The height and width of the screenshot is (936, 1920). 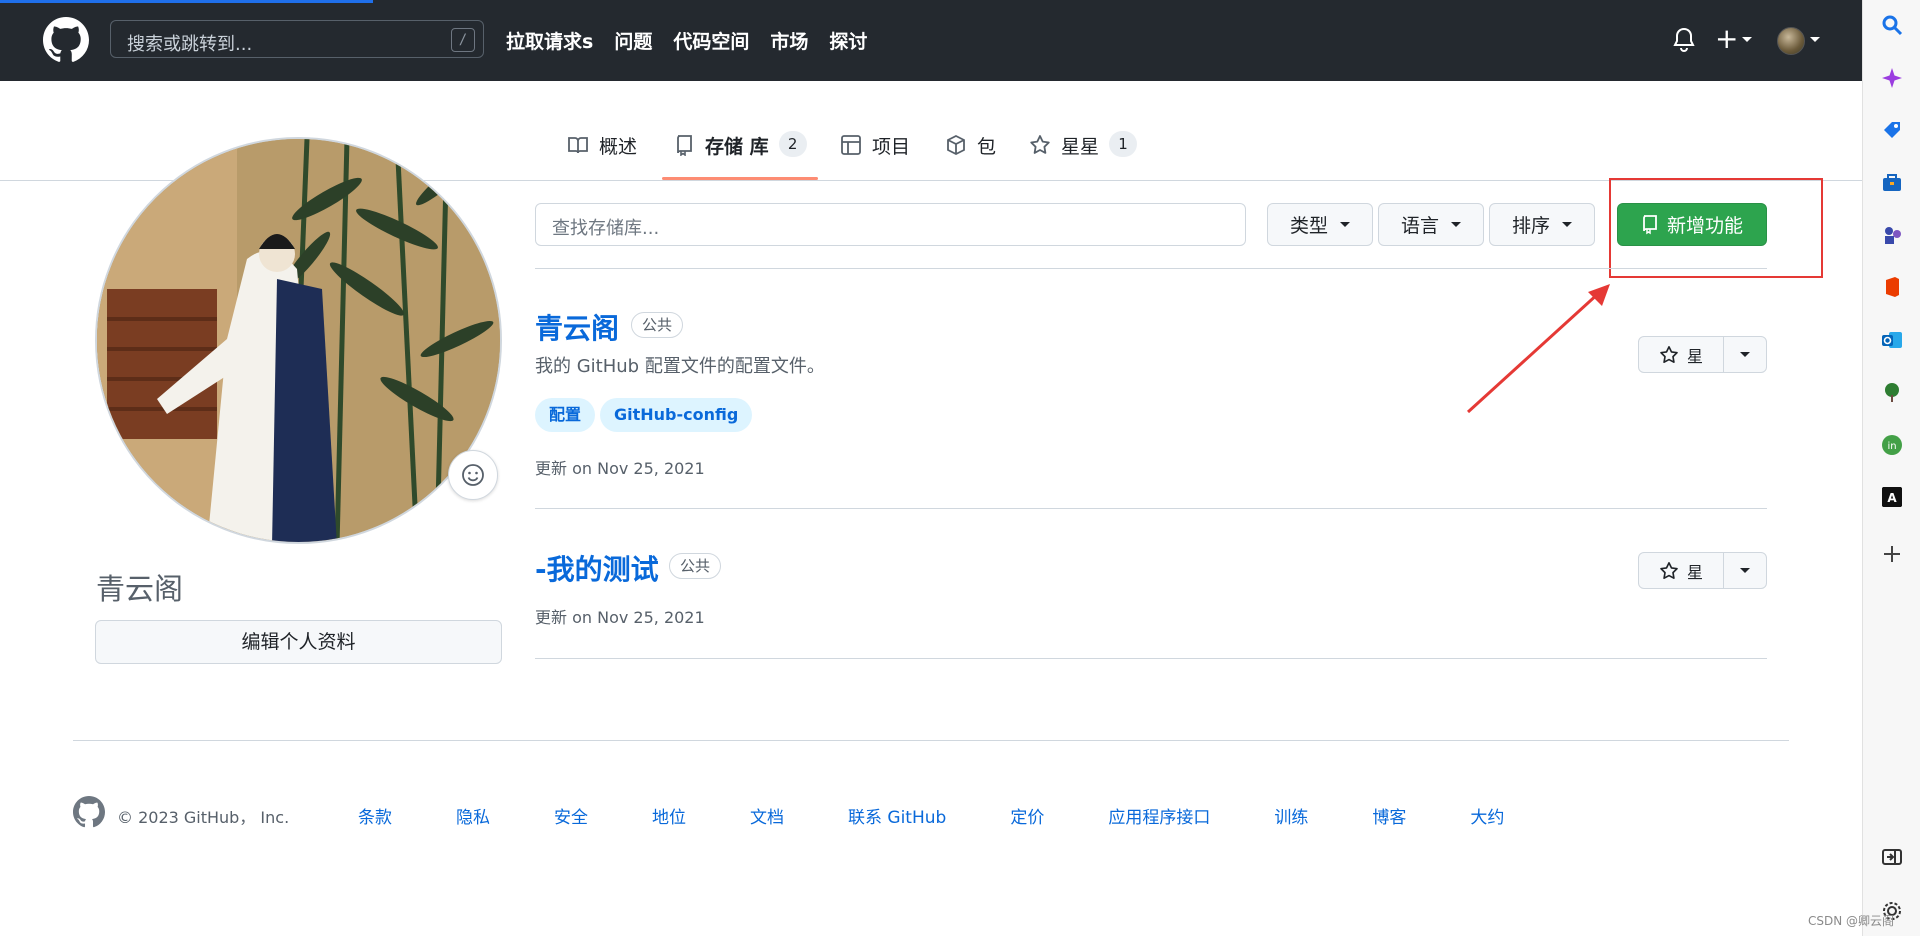 I want to click on office-icon, so click(x=1892, y=287).